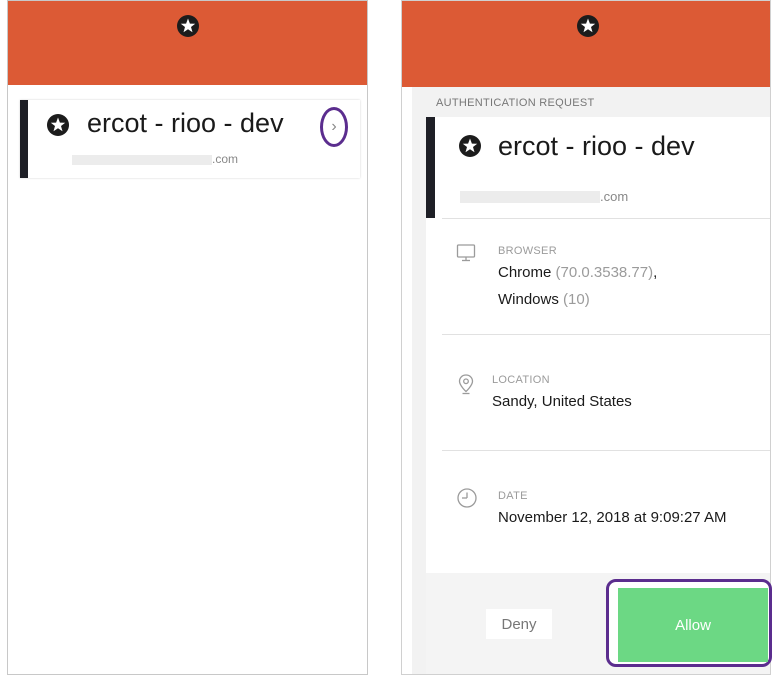  I want to click on location-pin-icon, so click(466, 384).